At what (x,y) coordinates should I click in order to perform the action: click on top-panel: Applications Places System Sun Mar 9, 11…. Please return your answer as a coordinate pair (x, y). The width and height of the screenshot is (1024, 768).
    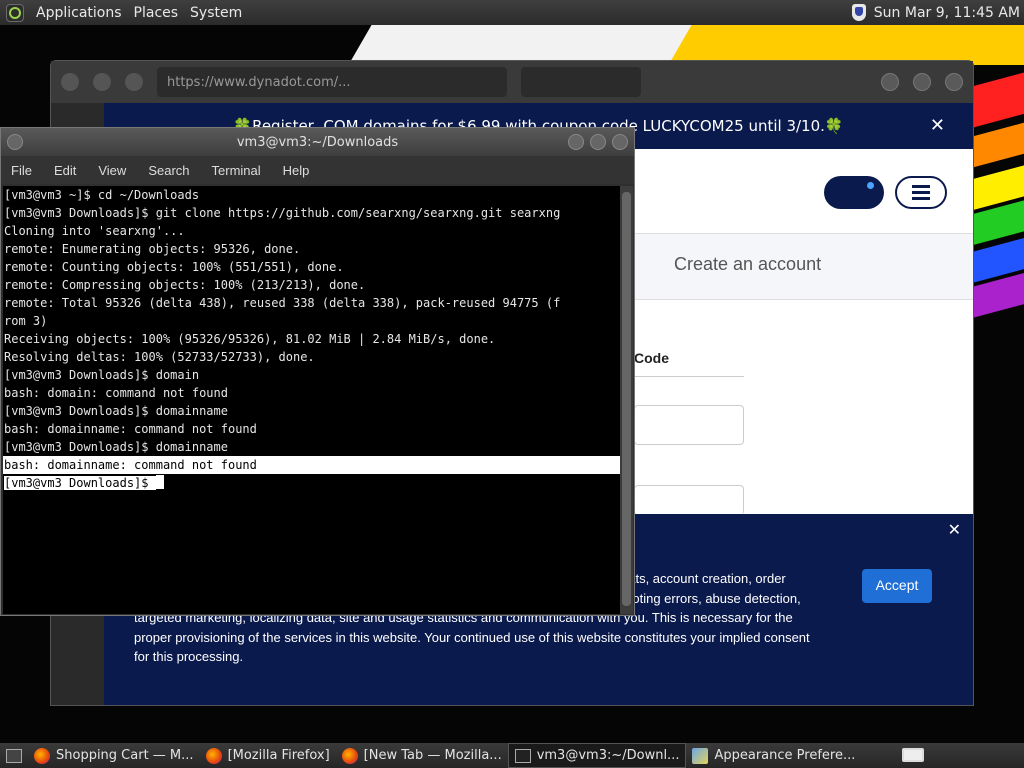
    Looking at the image, I should click on (512, 12).